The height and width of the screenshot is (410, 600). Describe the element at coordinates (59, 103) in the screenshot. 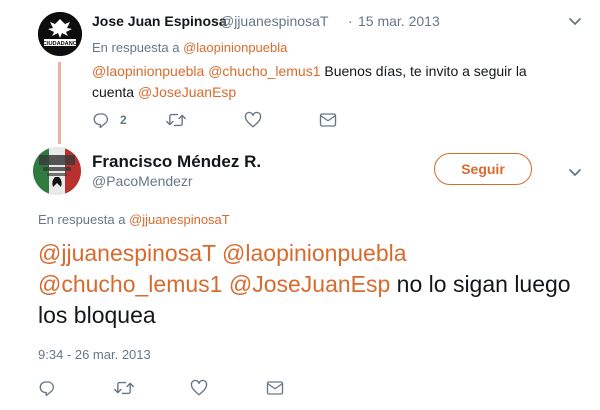

I see `thread-connector` at that location.